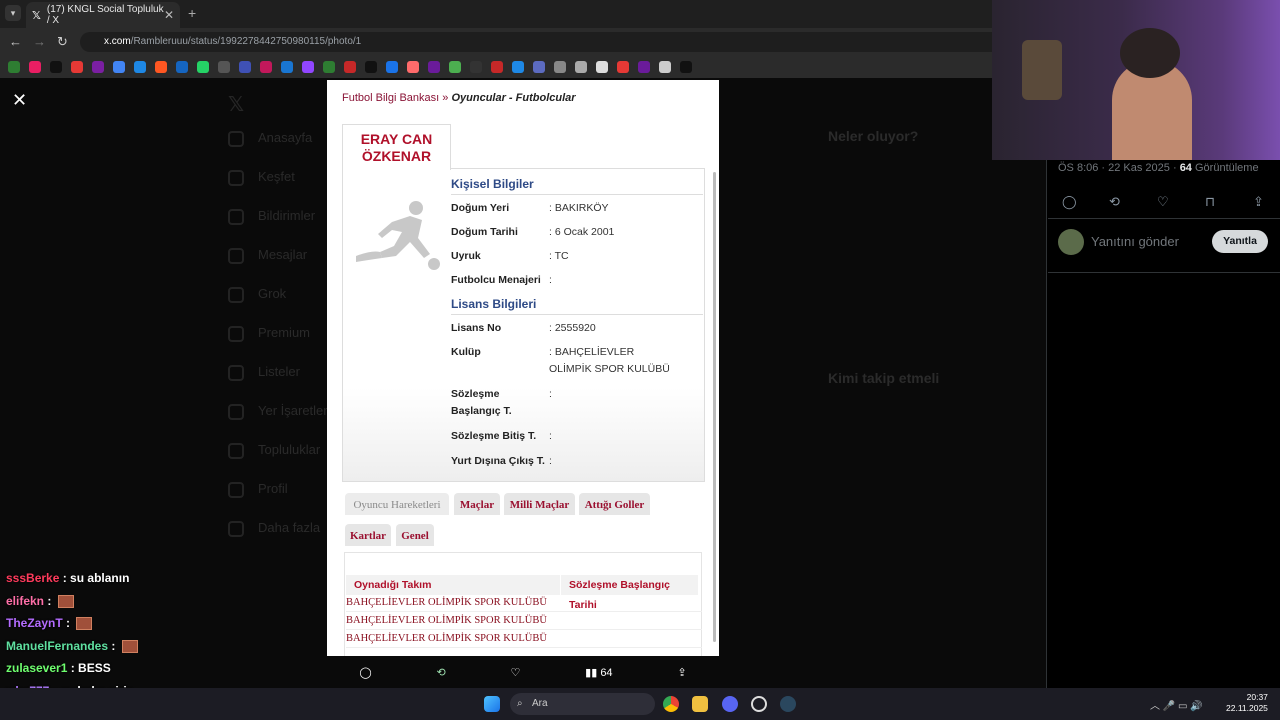 This screenshot has width=1280, height=720. What do you see at coordinates (440, 672) in the screenshot?
I see `repost-icon: ⟲` at bounding box center [440, 672].